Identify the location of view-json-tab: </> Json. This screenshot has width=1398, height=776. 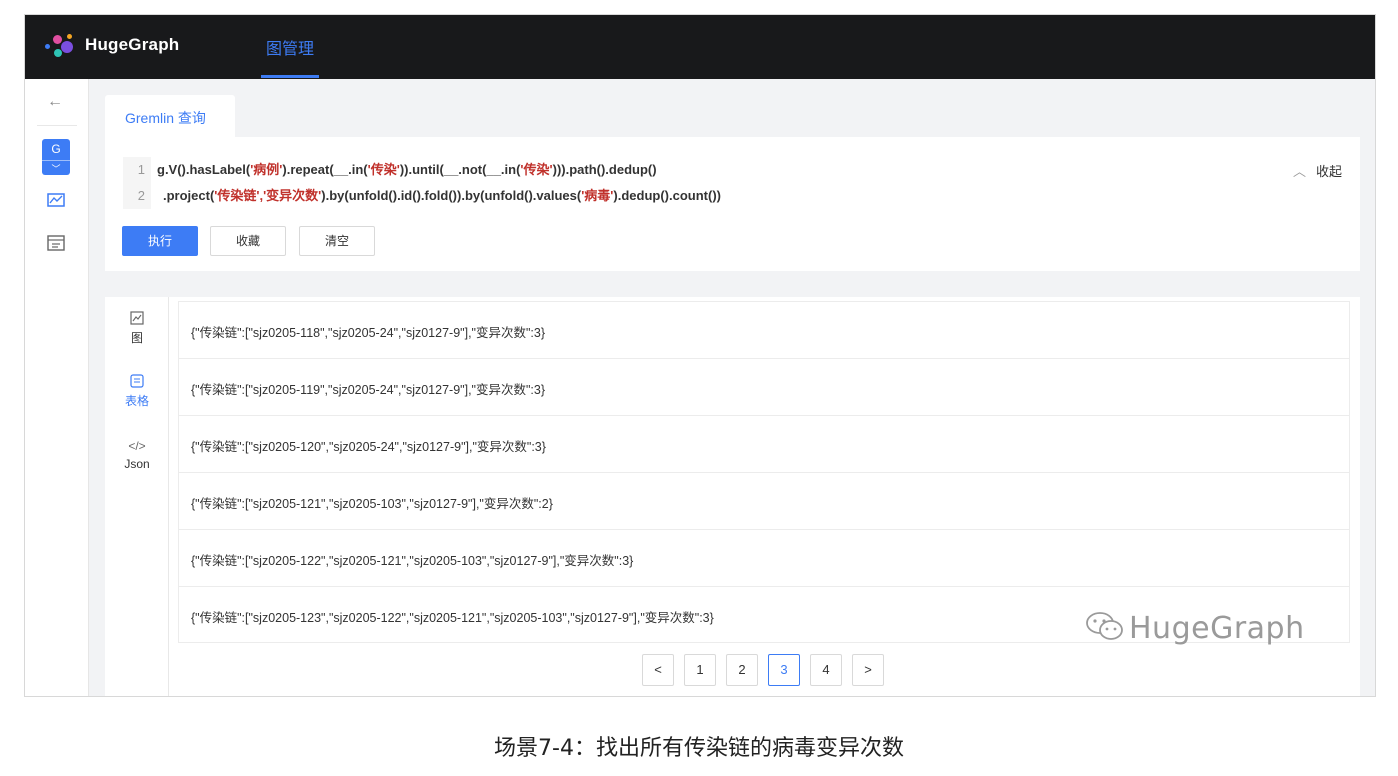
(137, 455).